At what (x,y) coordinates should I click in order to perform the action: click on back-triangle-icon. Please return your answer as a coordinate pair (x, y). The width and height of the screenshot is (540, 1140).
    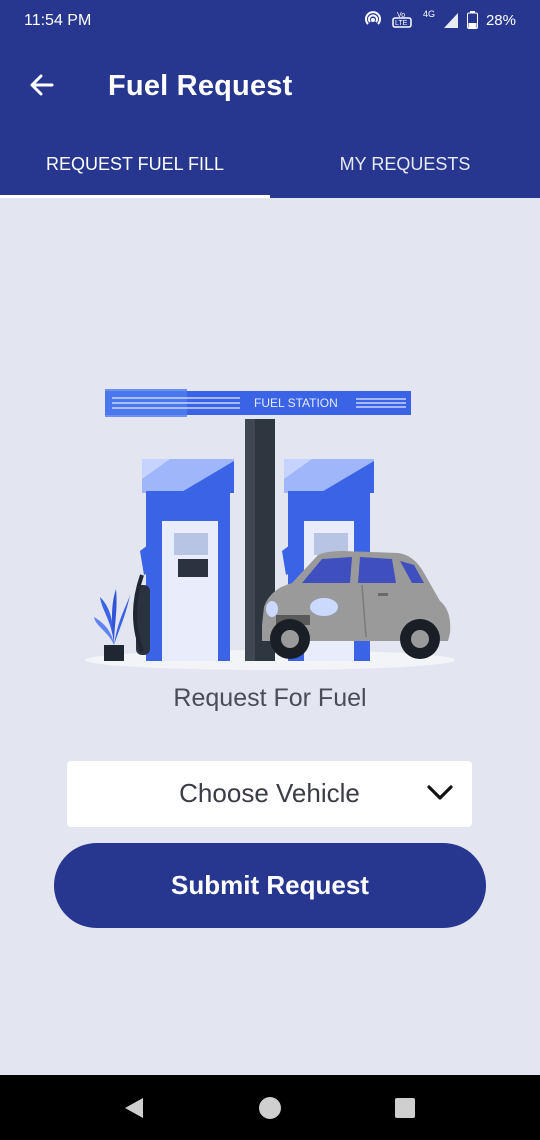
    Looking at the image, I should click on (134, 1108).